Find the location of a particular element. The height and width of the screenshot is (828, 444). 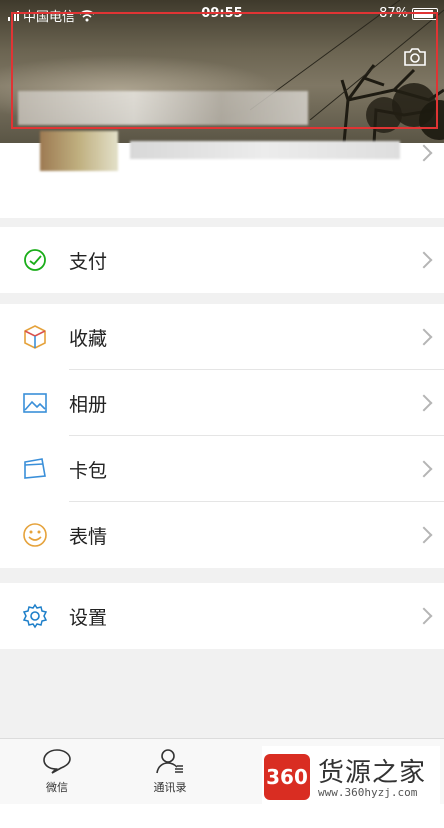

profile-name-blurred is located at coordinates (163, 108).